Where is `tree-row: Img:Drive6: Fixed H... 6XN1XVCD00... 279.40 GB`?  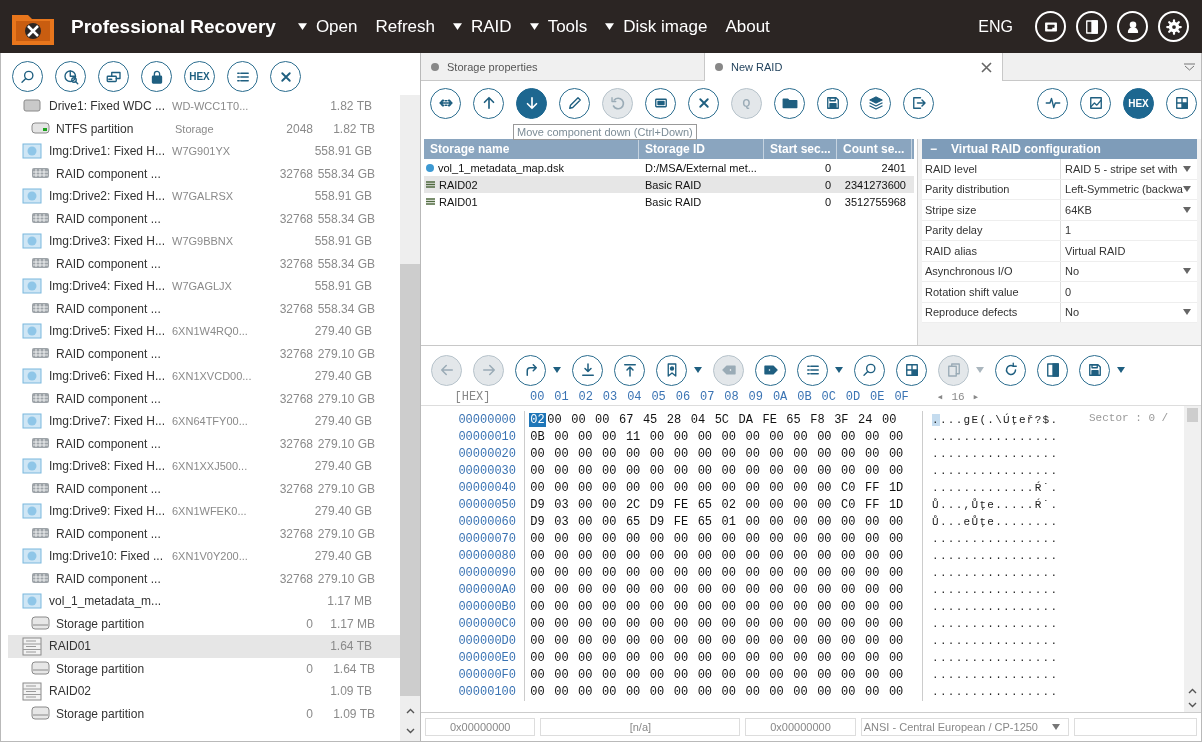 tree-row: Img:Drive6: Fixed H... 6XN1XVCD00... 279.40 GB is located at coordinates (204, 376).